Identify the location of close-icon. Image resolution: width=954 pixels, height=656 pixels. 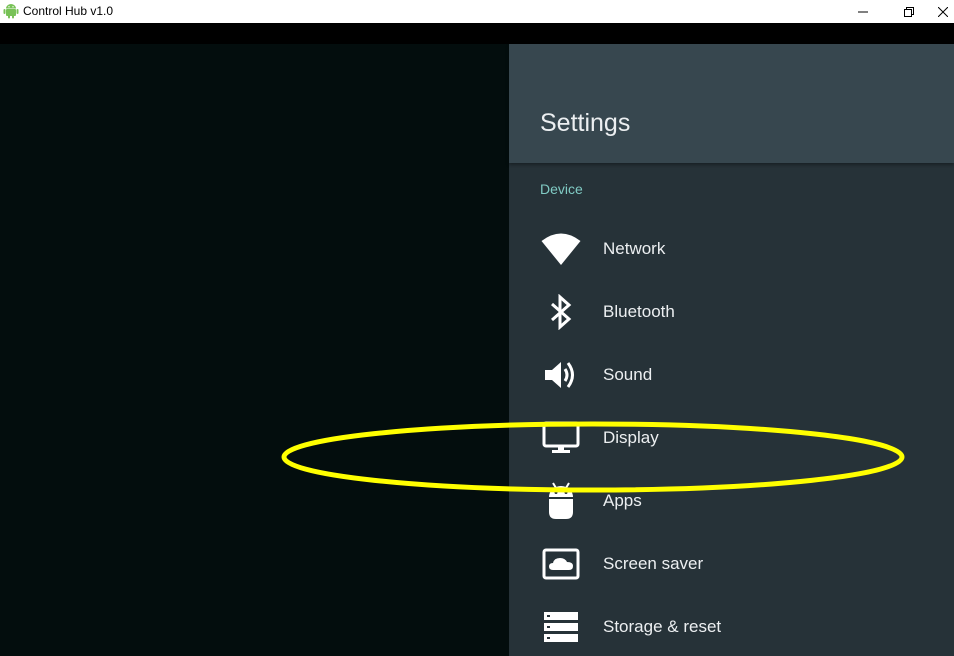
(943, 11).